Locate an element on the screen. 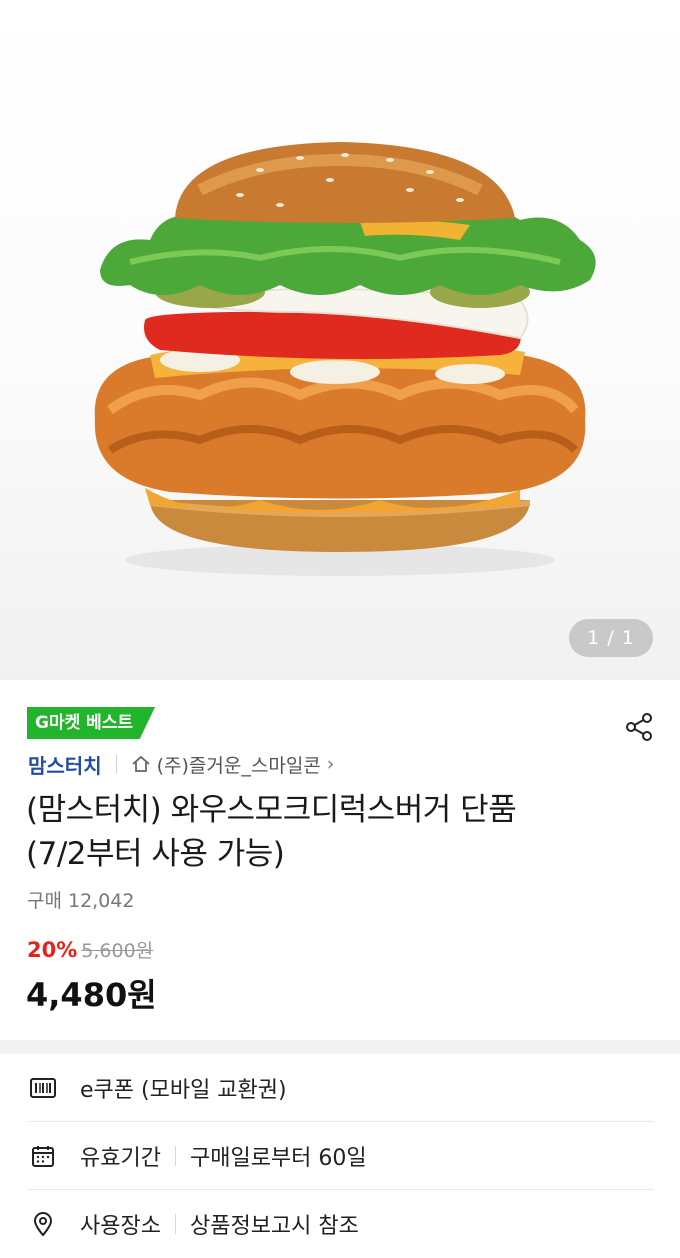 Image resolution: width=680 pixels, height=1258 pixels. detail-value: 구매일로부터 60일 is located at coordinates (278, 1158).